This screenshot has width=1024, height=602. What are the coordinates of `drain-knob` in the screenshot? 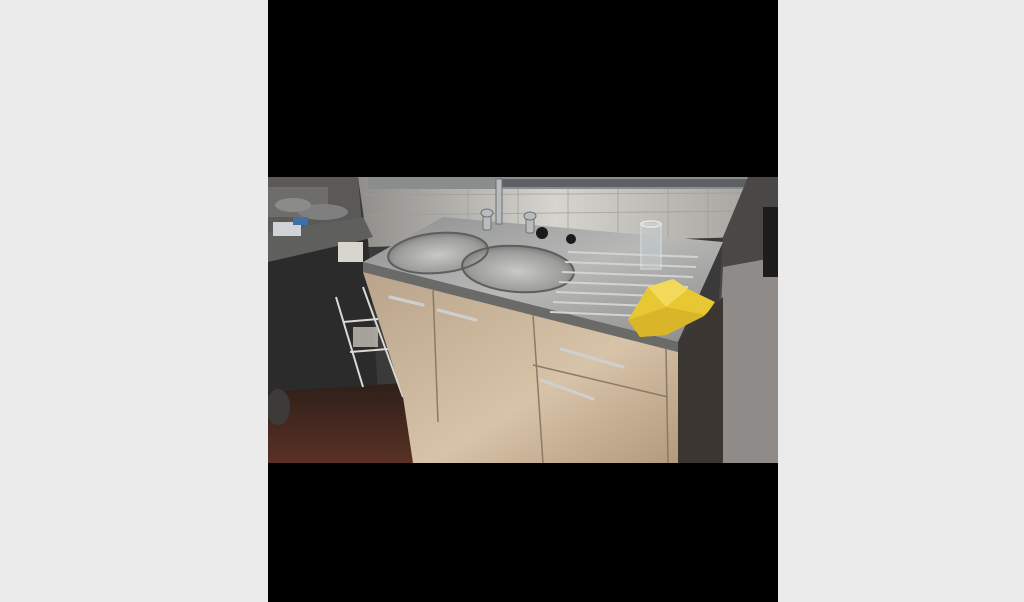 It's located at (542, 233).